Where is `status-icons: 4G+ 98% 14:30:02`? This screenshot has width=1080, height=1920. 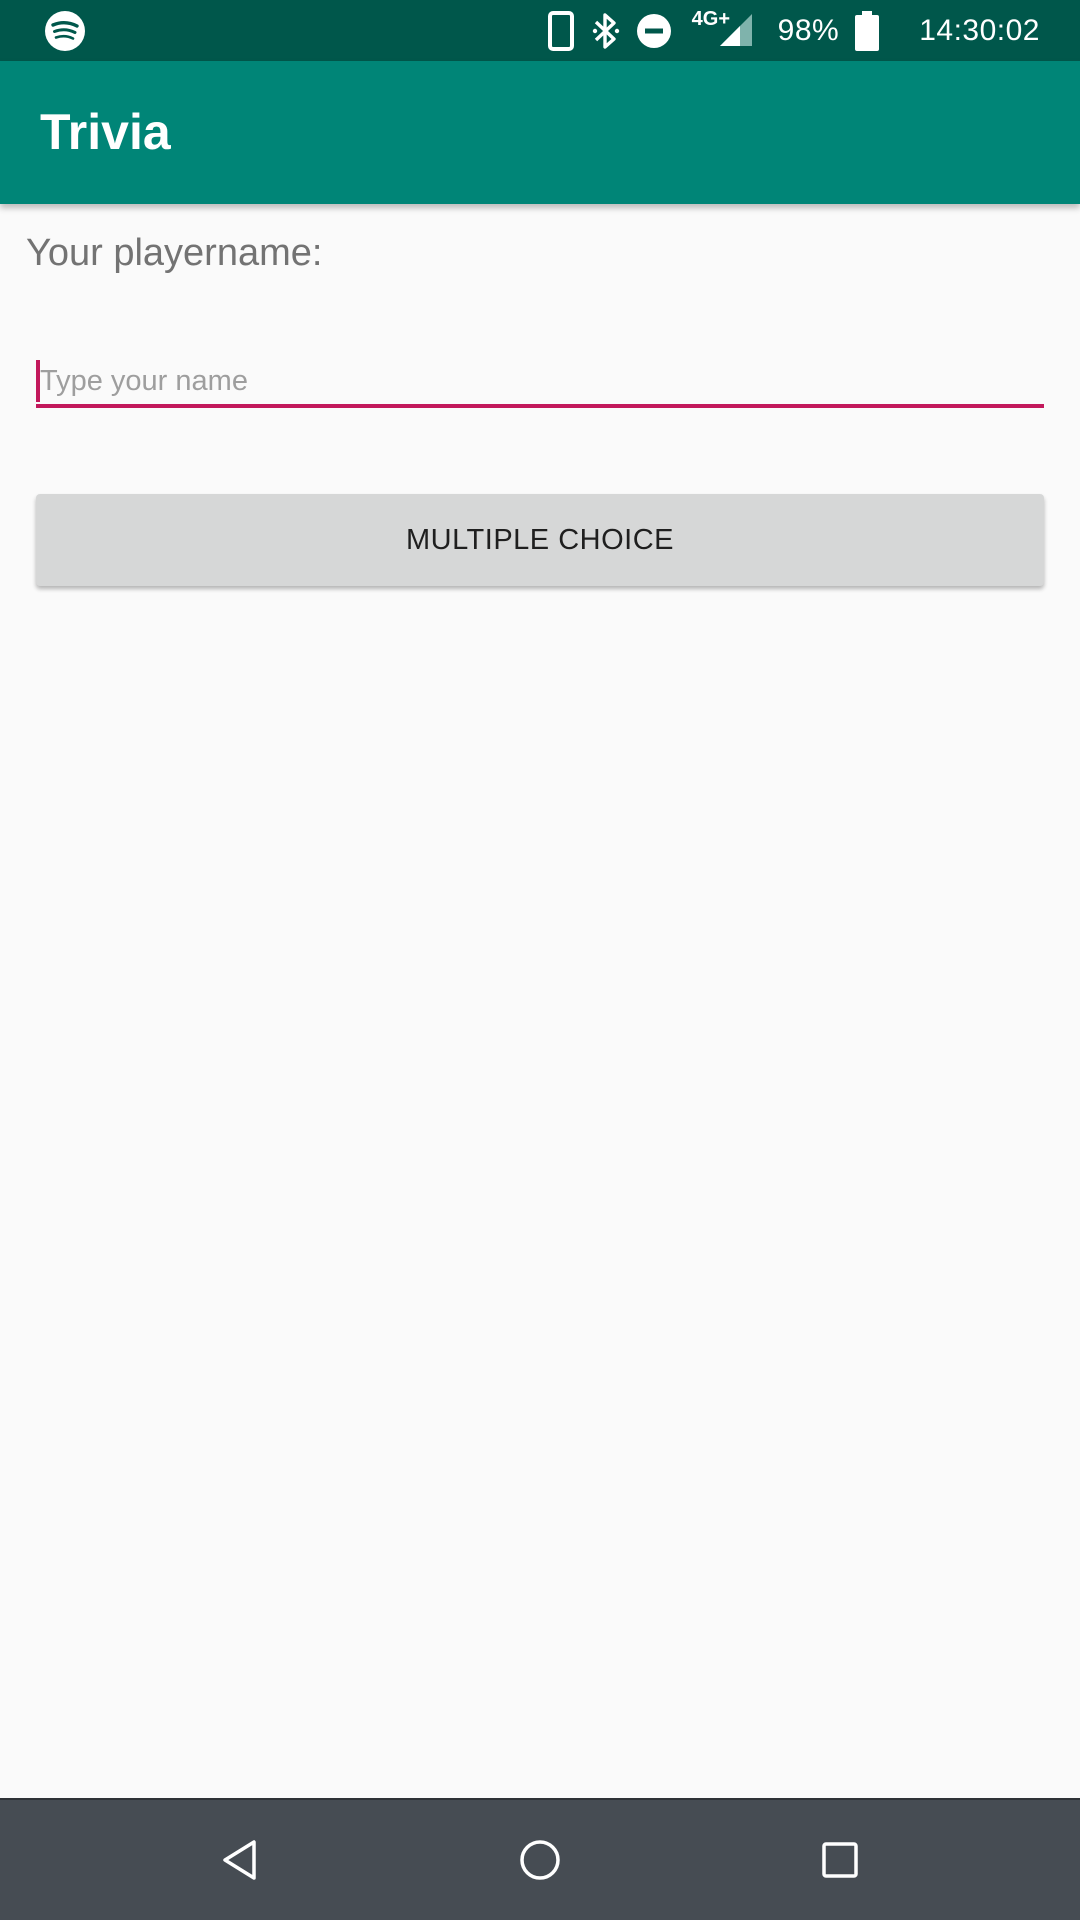
status-icons: 4G+ 98% 14:30:02 is located at coordinates (793, 30).